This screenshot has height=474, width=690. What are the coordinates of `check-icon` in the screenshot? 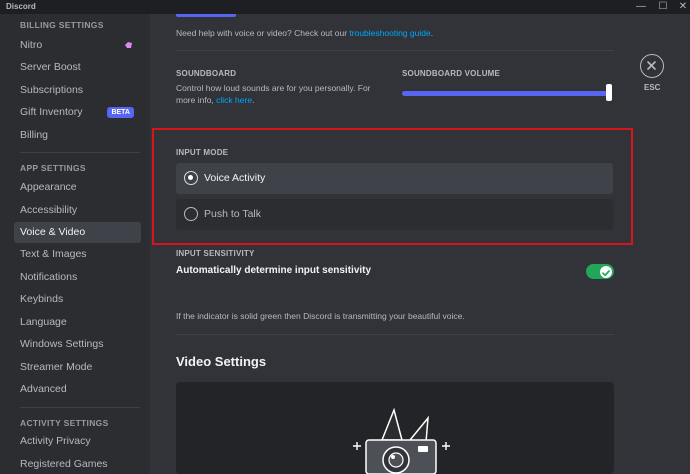 It's located at (606, 272).